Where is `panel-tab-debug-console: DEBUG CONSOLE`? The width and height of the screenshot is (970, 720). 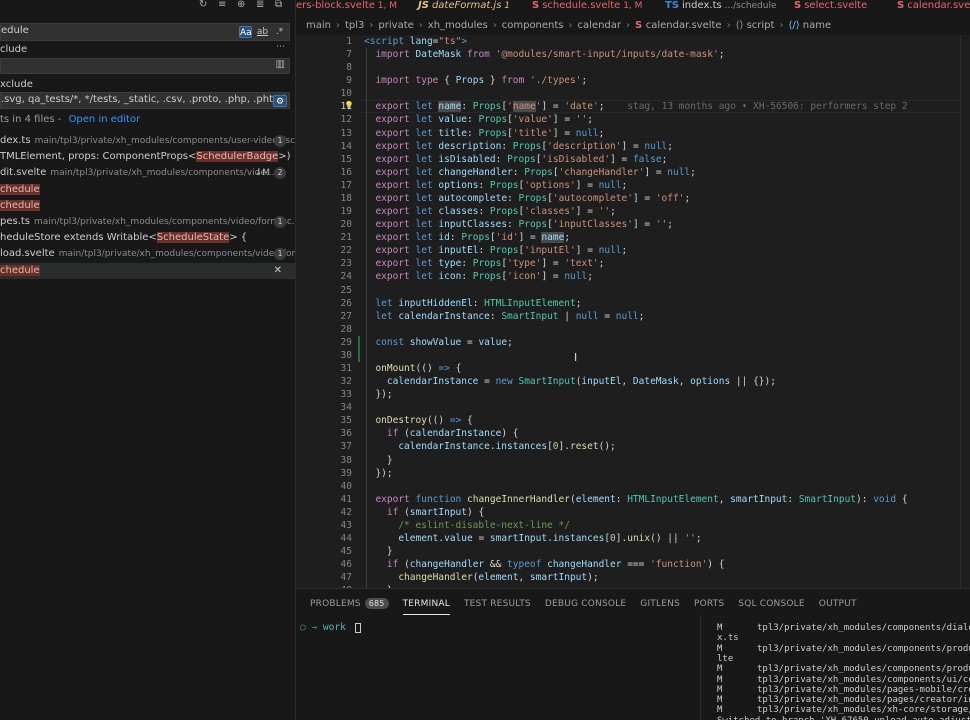
panel-tab-debug-console: DEBUG CONSOLE is located at coordinates (585, 604).